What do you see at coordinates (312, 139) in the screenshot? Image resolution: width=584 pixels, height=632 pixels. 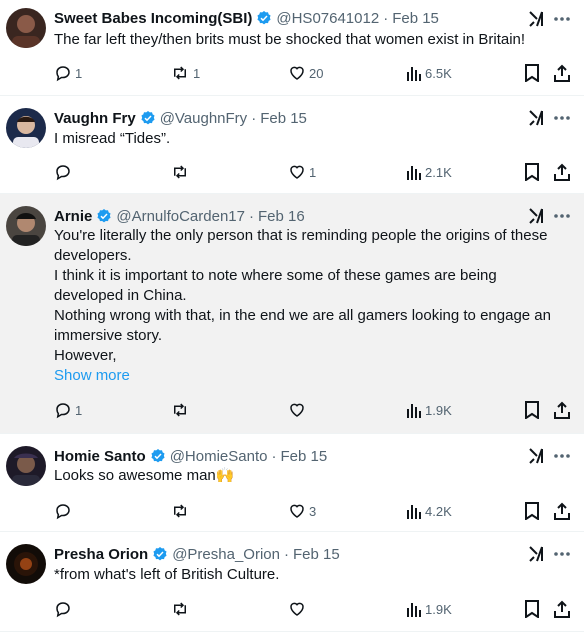 I see `tweet-text: I misread “Tides”.` at bounding box center [312, 139].